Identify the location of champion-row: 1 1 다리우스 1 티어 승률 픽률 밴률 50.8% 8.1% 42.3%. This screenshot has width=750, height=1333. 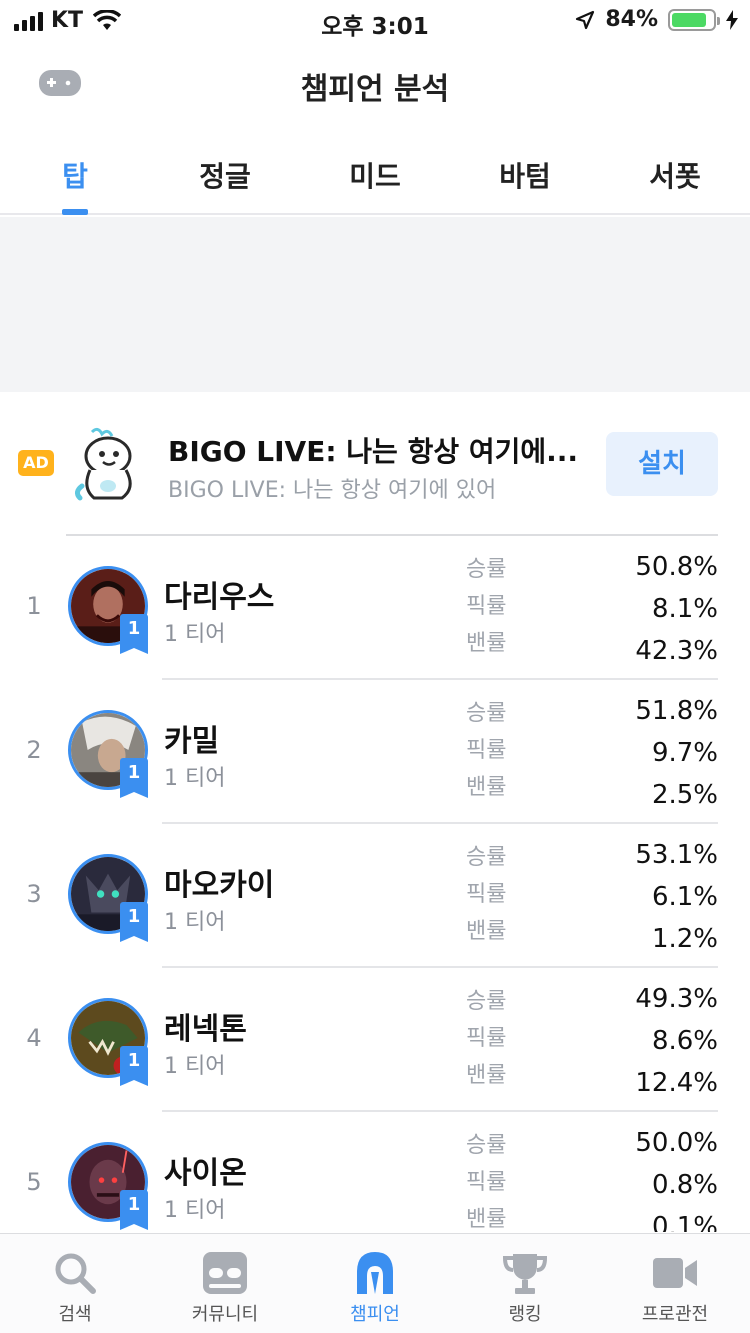
(375, 608).